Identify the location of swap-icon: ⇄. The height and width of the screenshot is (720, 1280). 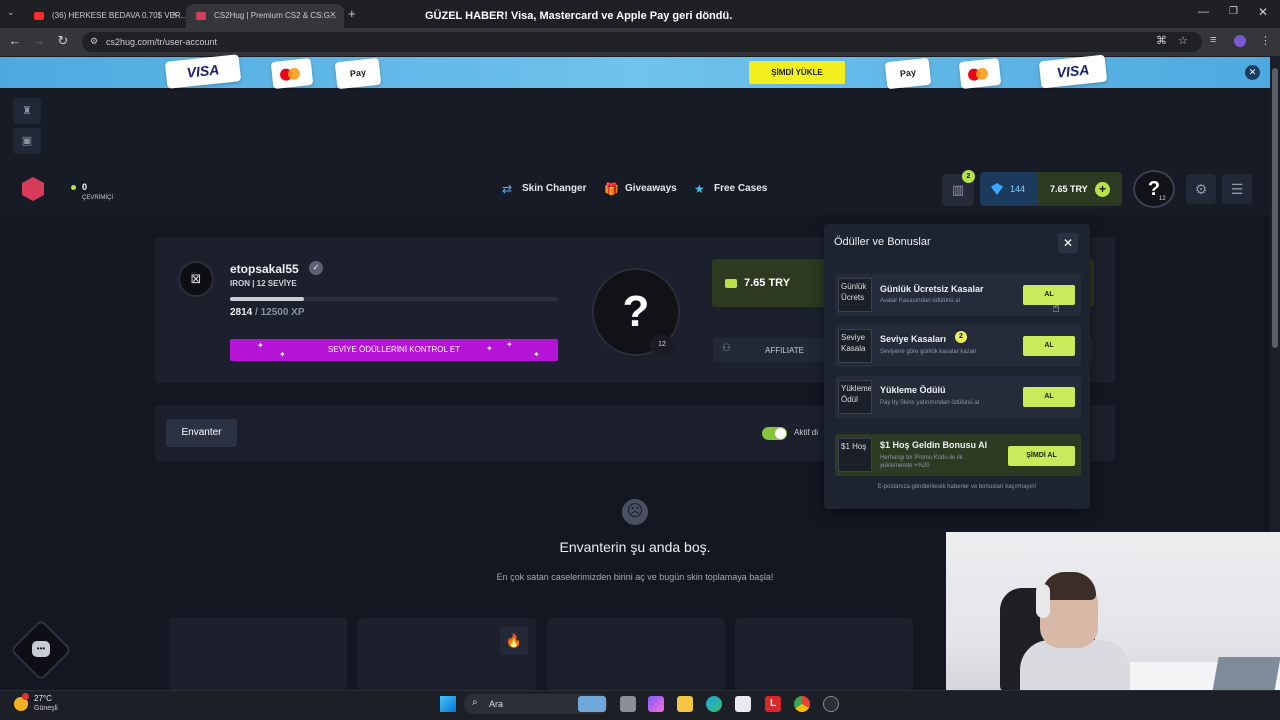
(507, 189).